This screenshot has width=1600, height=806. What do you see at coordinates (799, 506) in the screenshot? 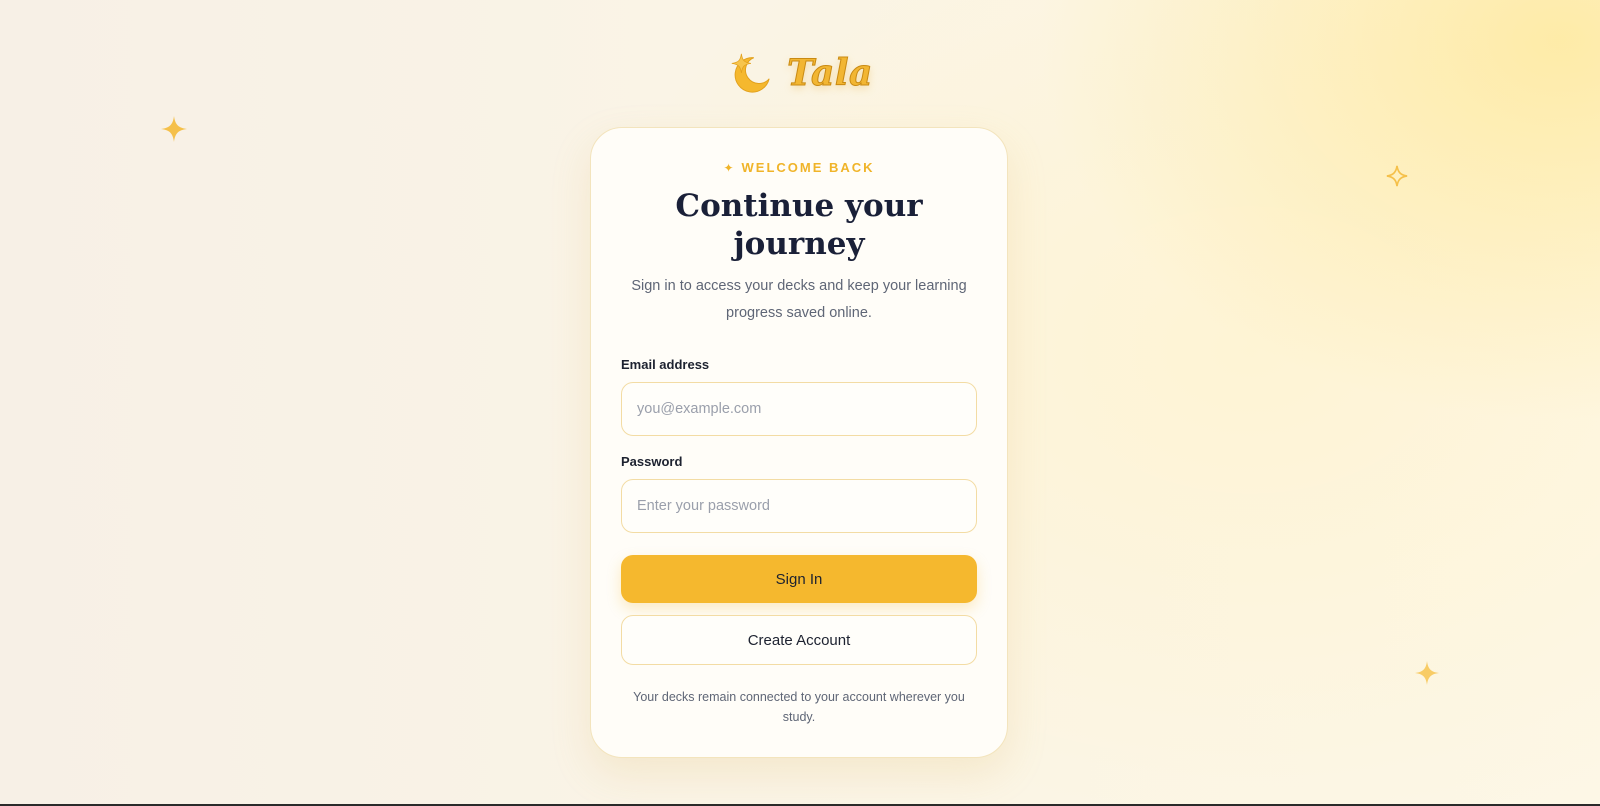
I see `password-field` at bounding box center [799, 506].